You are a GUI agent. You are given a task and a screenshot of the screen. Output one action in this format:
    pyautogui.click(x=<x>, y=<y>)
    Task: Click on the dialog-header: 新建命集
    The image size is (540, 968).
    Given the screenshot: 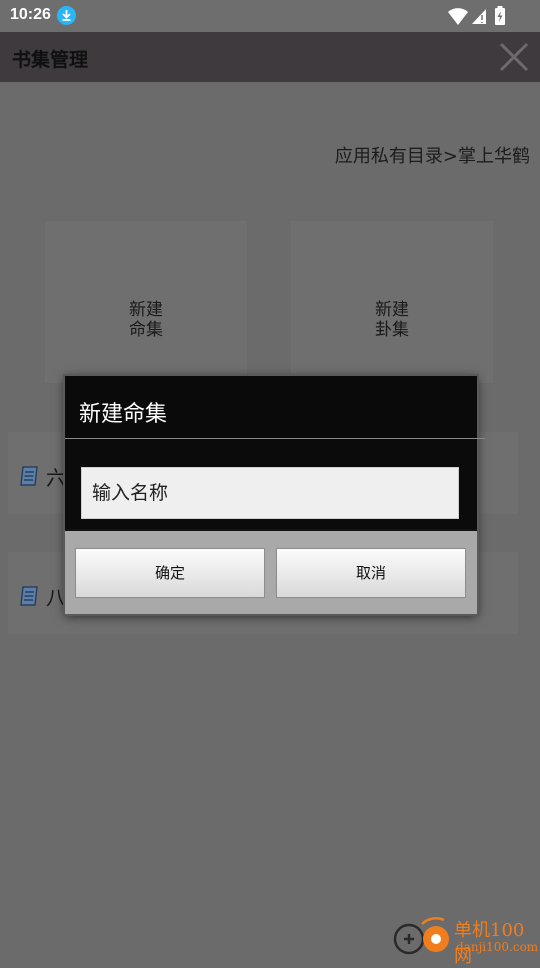 What is the action you would take?
    pyautogui.click(x=271, y=407)
    